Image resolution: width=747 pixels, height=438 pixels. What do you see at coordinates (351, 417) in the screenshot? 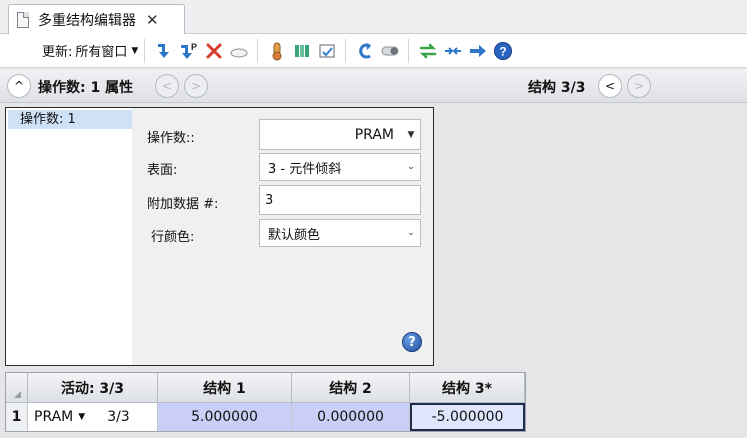
I see `cell-config-2: 0.000000` at bounding box center [351, 417].